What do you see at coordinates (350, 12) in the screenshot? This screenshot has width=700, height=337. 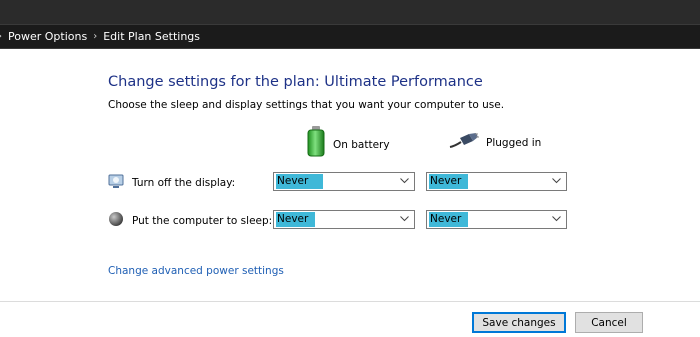 I see `window-title-bar` at bounding box center [350, 12].